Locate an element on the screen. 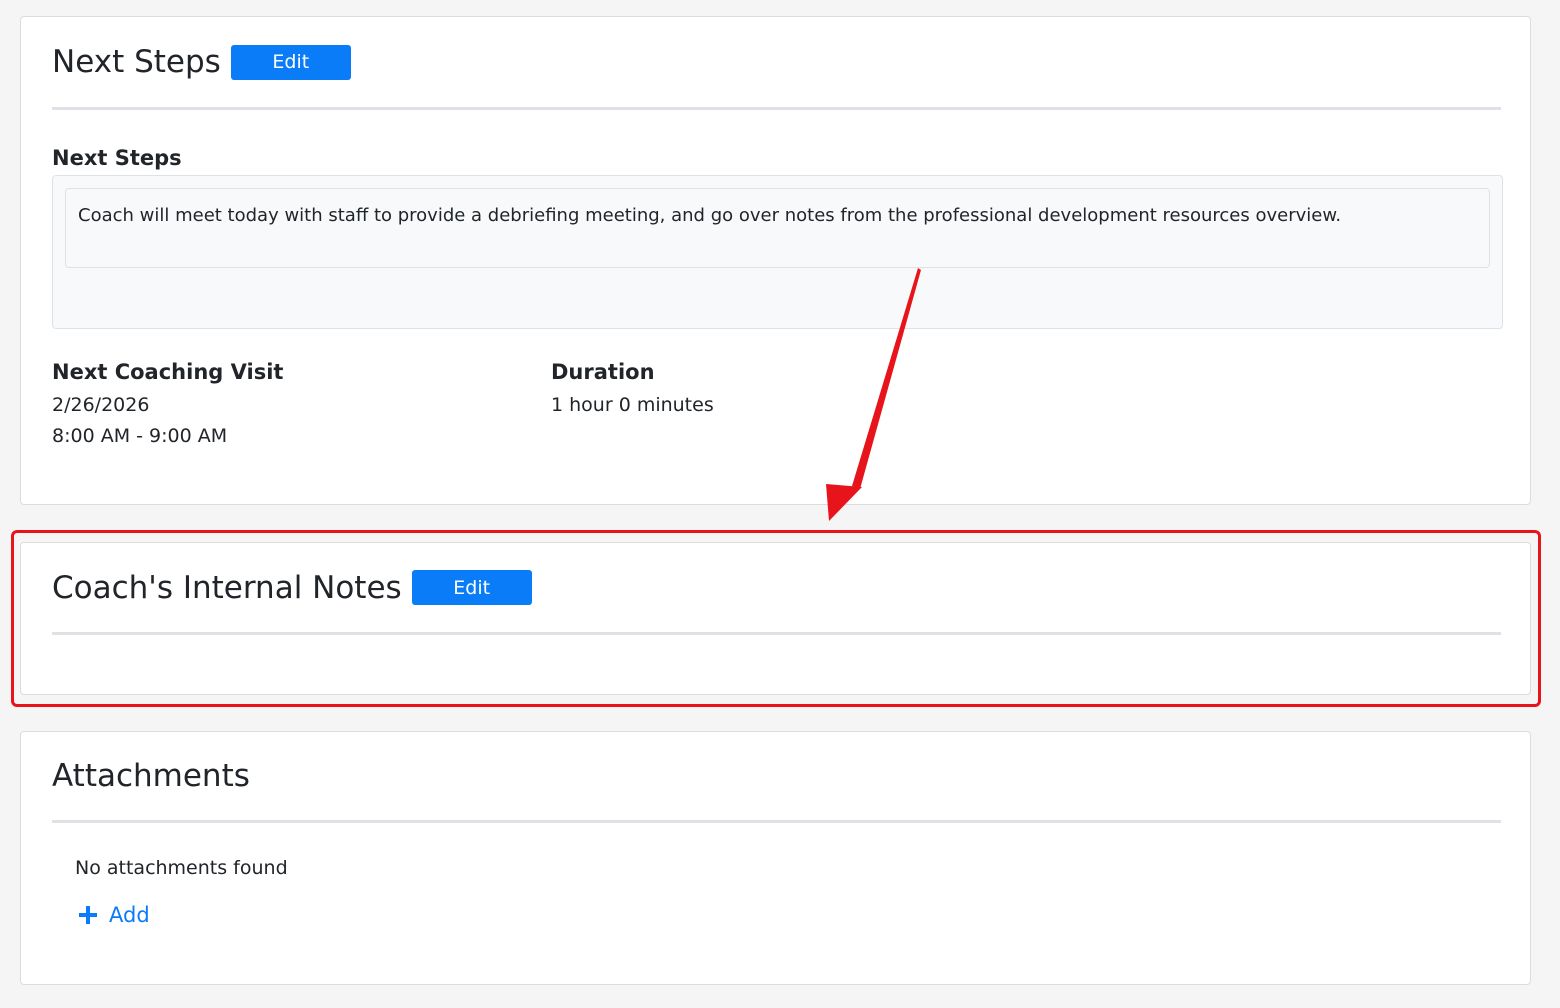 This screenshot has height=1008, width=1560. add-attachment-label: Add is located at coordinates (129, 915).